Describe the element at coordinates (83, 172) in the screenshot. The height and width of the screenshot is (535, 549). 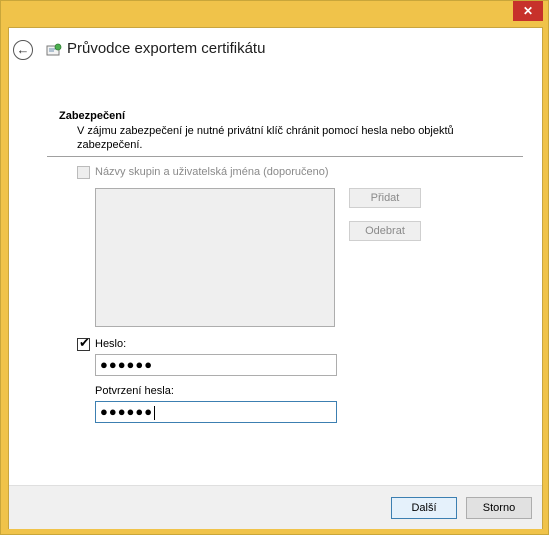
I see `groups-checkbox` at that location.